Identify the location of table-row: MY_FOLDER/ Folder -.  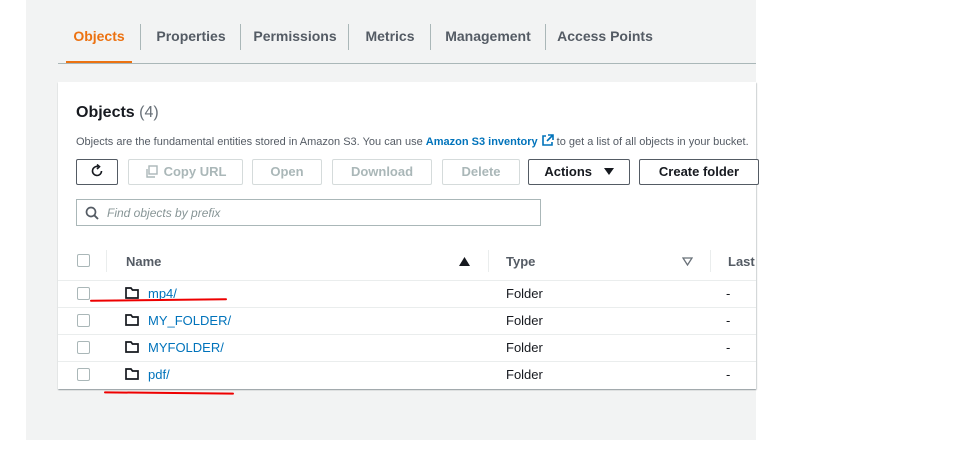
(407, 321).